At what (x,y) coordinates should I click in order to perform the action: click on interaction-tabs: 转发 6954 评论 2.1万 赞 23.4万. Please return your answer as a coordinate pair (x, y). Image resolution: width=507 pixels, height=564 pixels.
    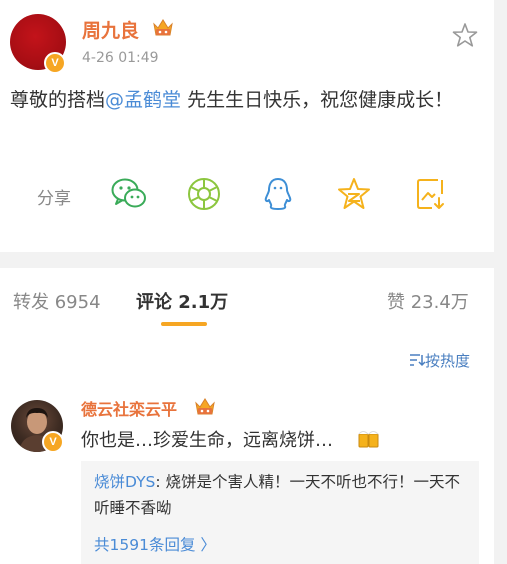
    Looking at the image, I should click on (247, 298).